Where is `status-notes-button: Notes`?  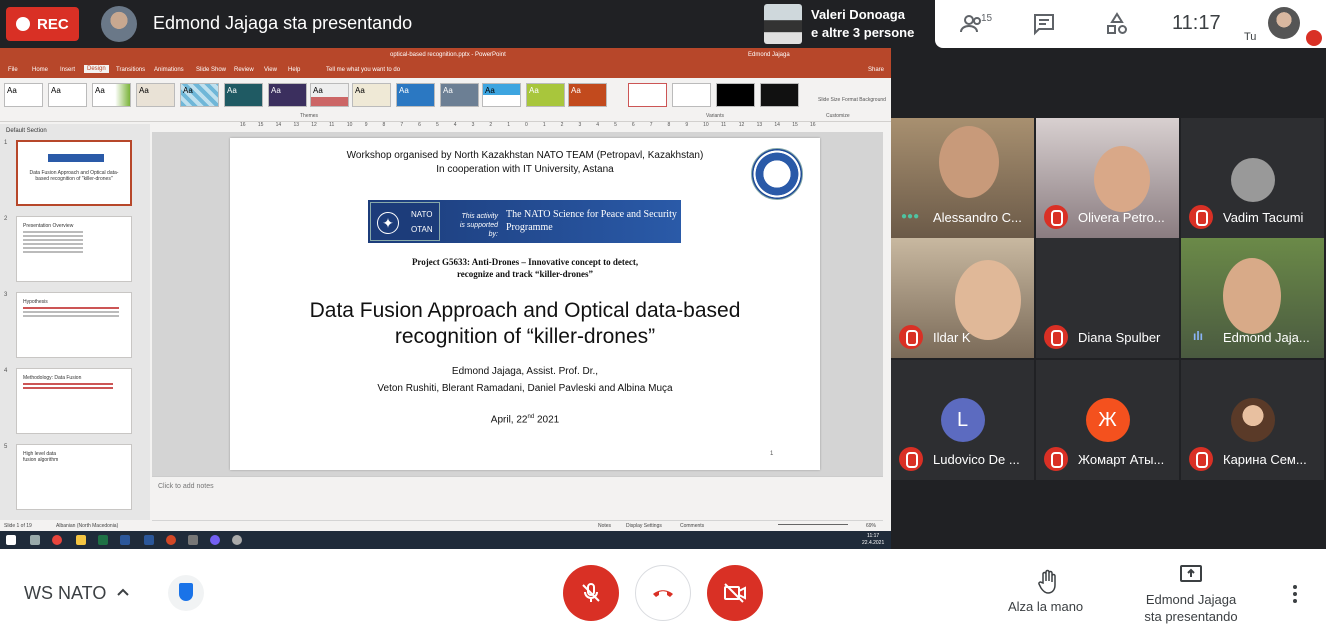
status-notes-button: Notes is located at coordinates (604, 526).